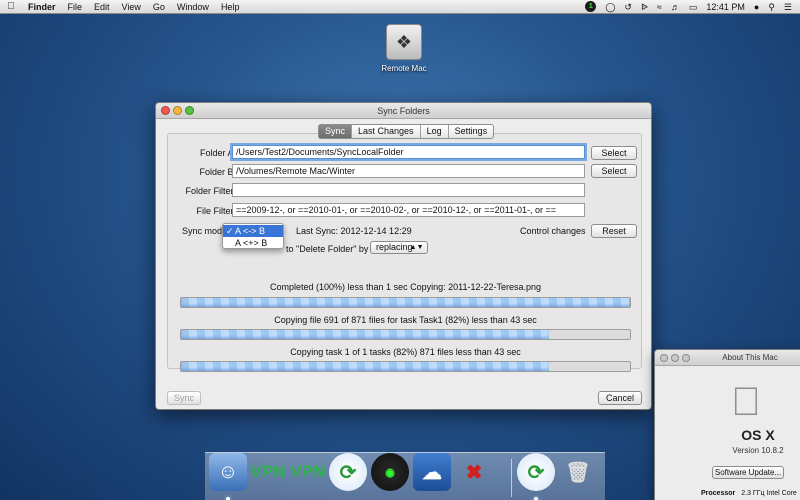 The image size is (800, 500). What do you see at coordinates (675, 7) in the screenshot?
I see `volume-icon: ♬` at bounding box center [675, 7].